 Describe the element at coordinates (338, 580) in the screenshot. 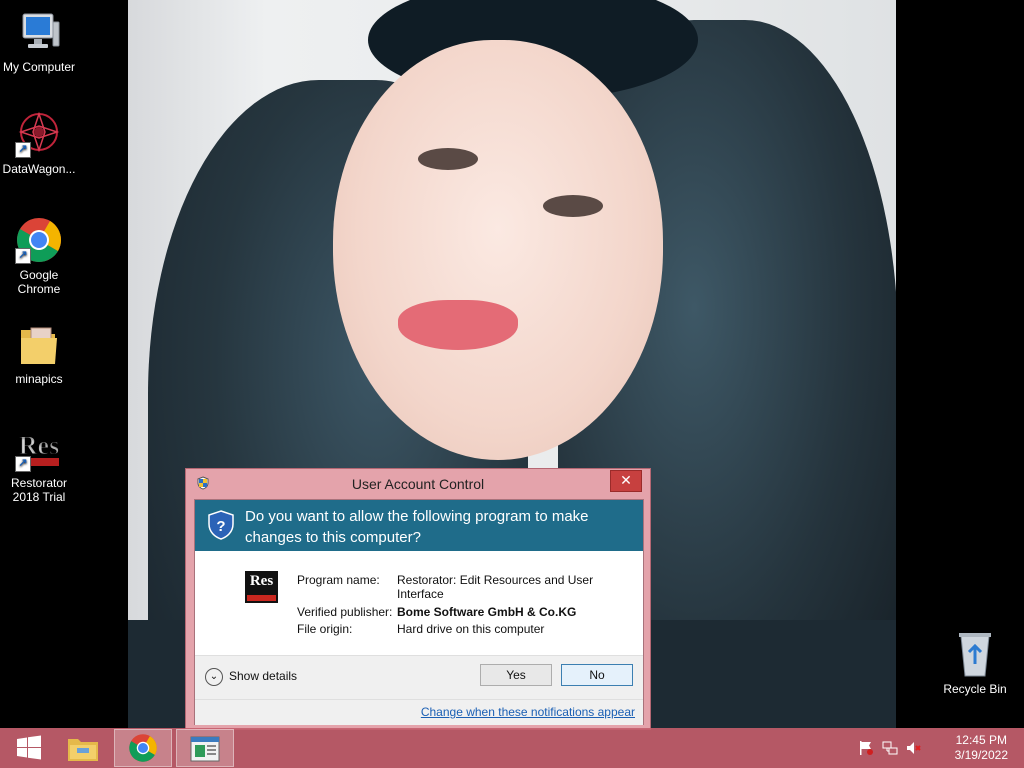

I see `program-name-label: Program name:` at that location.